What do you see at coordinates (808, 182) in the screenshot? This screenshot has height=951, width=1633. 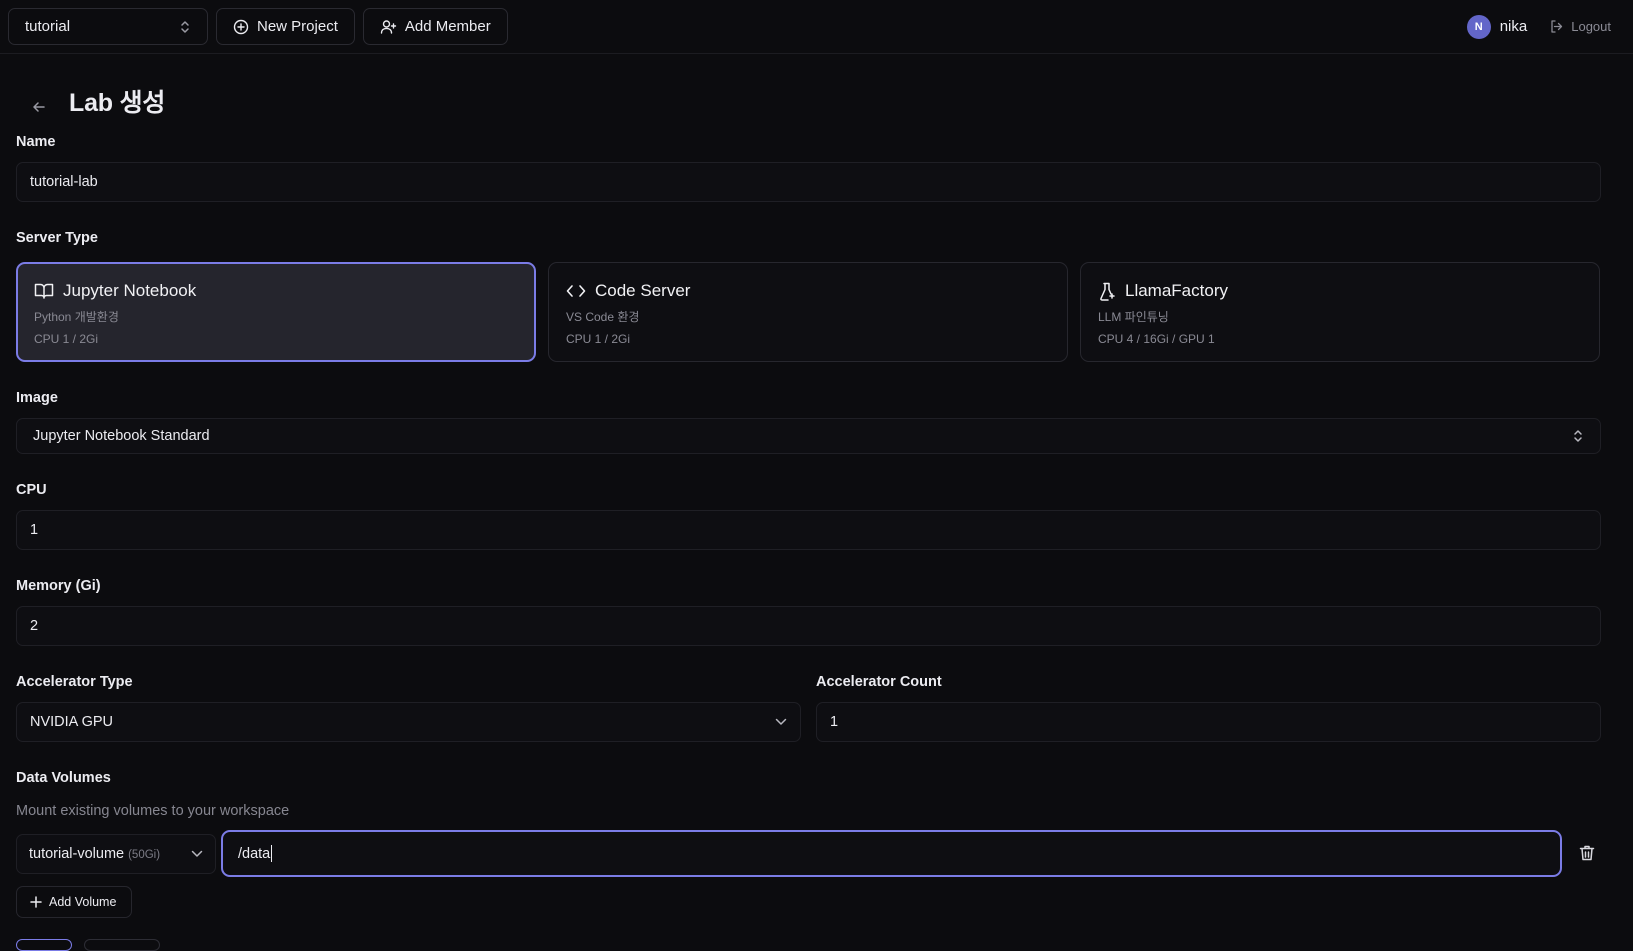 I see `name-input: tutorial-lab` at bounding box center [808, 182].